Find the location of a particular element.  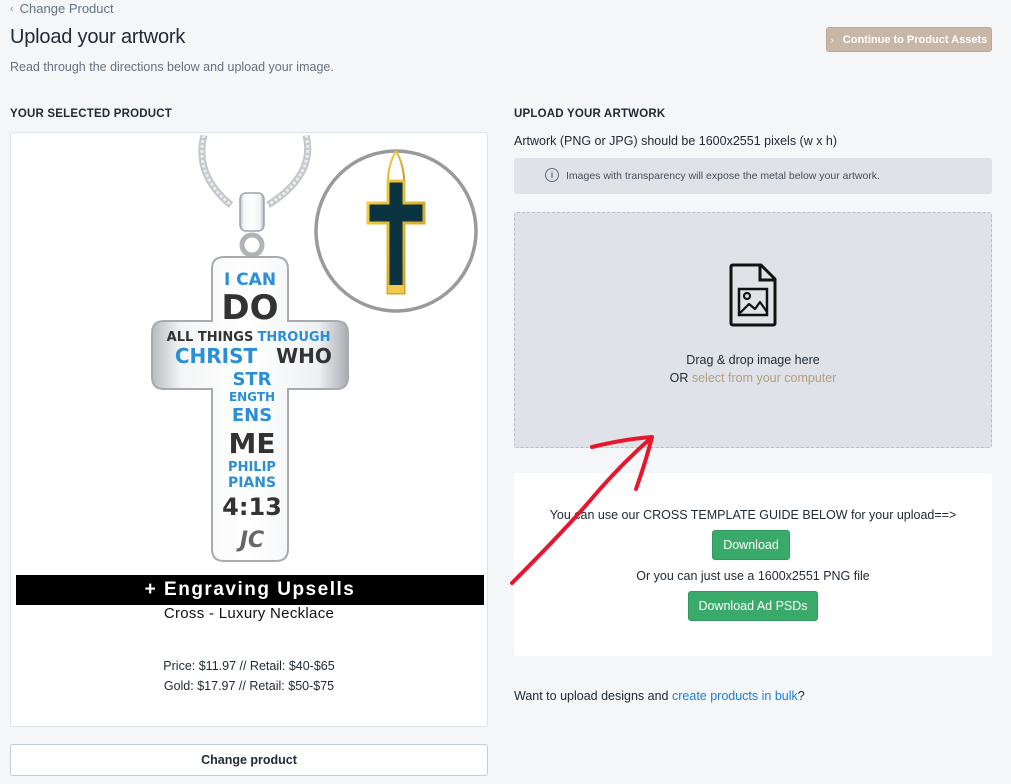

drop-text: Drag & drop image here is located at coordinates (753, 360).